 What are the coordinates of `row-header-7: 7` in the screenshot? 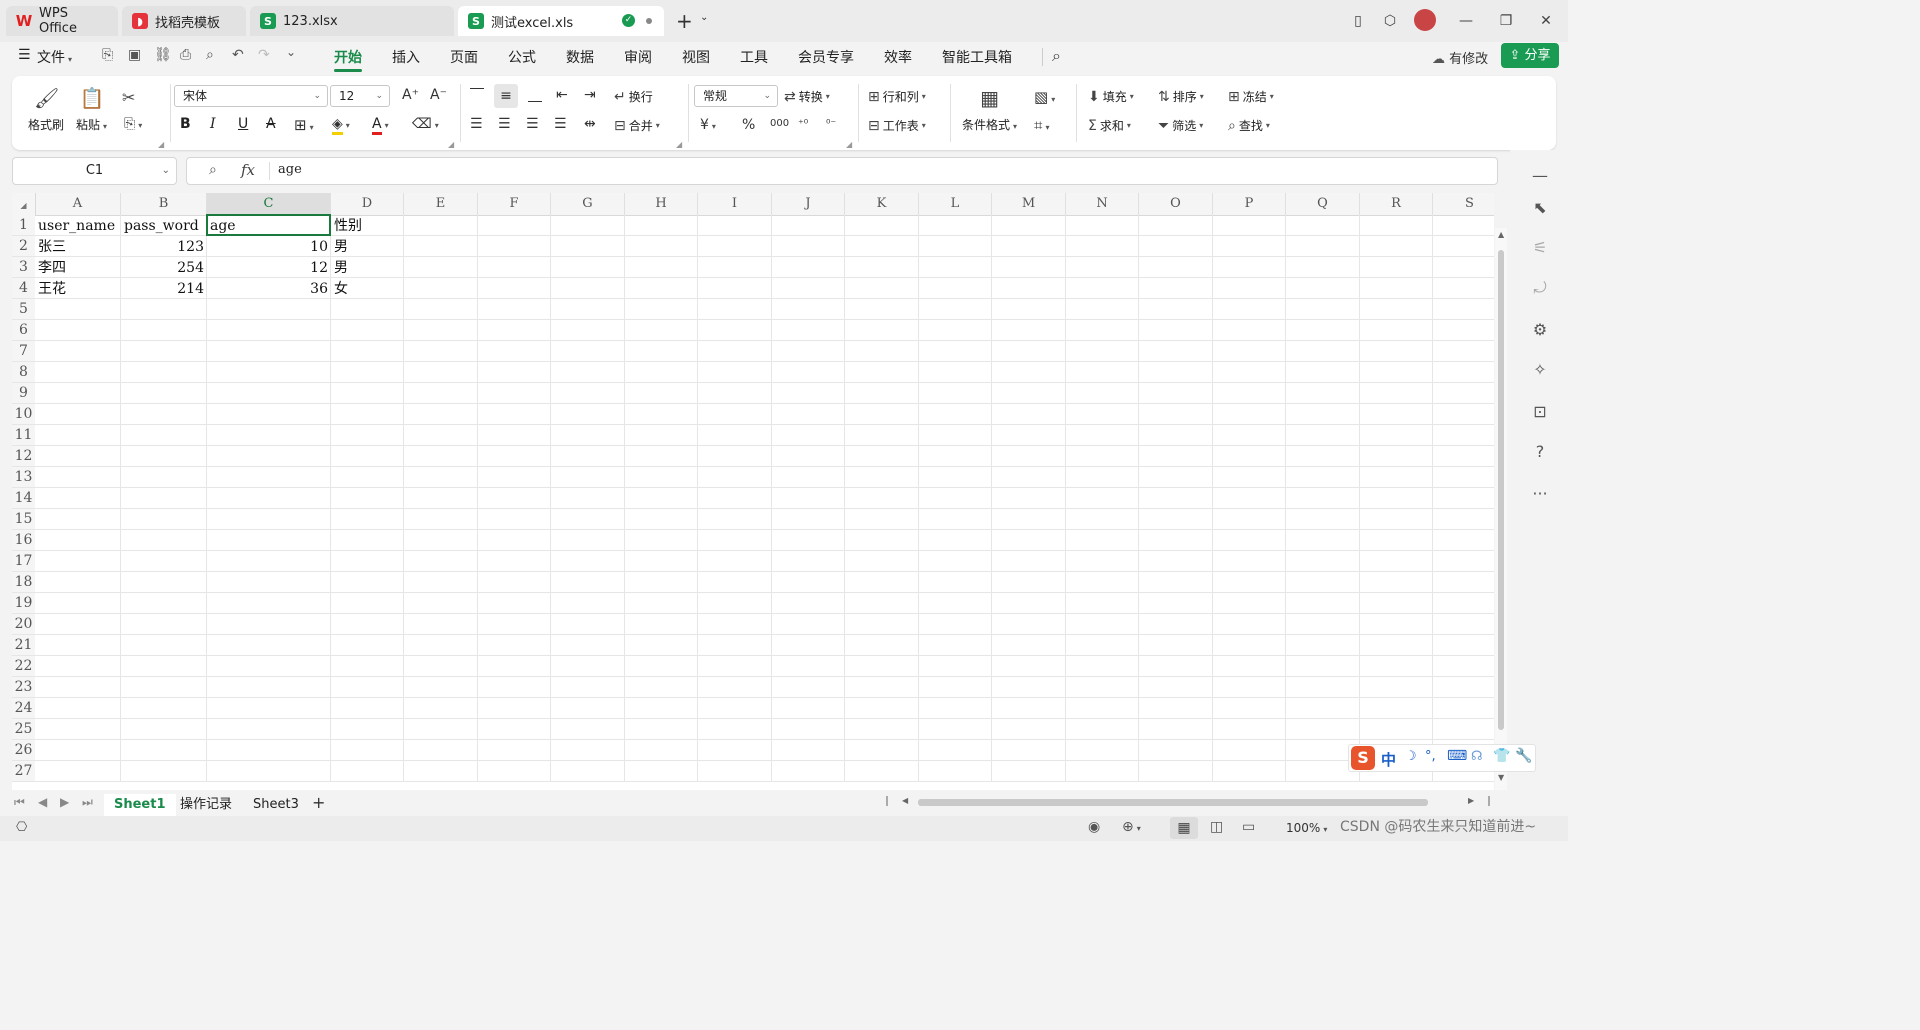 It's located at (23, 351).